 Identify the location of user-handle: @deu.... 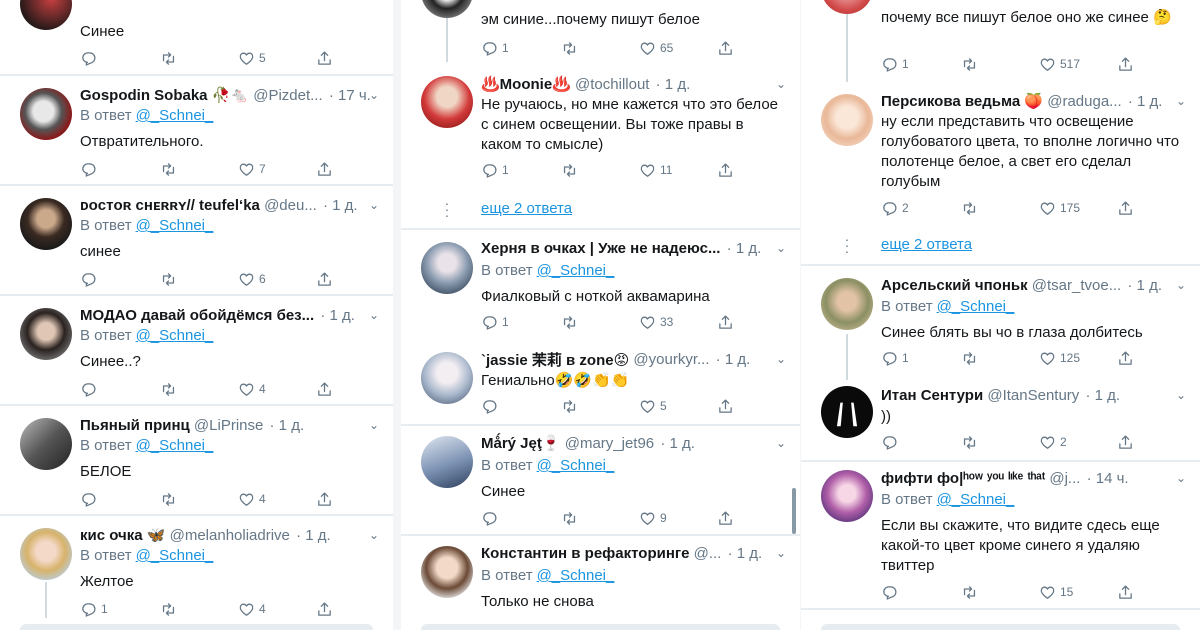
(290, 205).